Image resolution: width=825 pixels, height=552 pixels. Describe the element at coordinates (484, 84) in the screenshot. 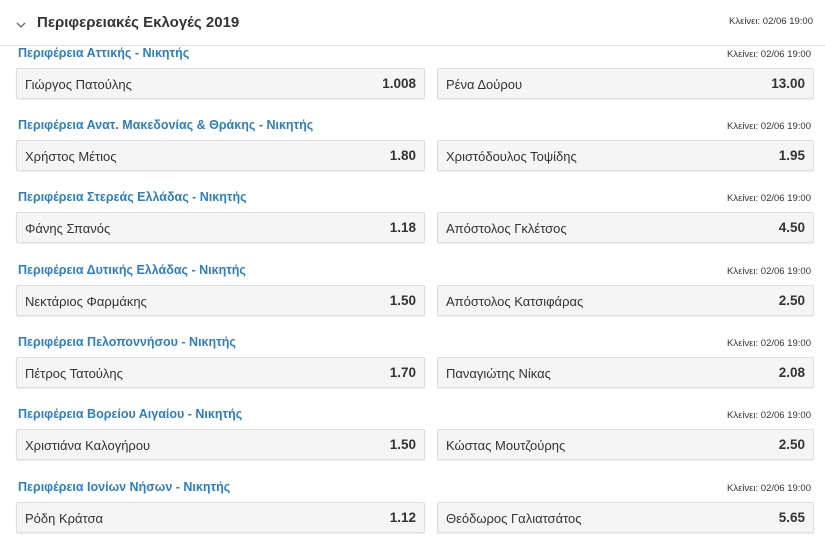

I see `outcome-name: Ρένα Δούρου` at that location.